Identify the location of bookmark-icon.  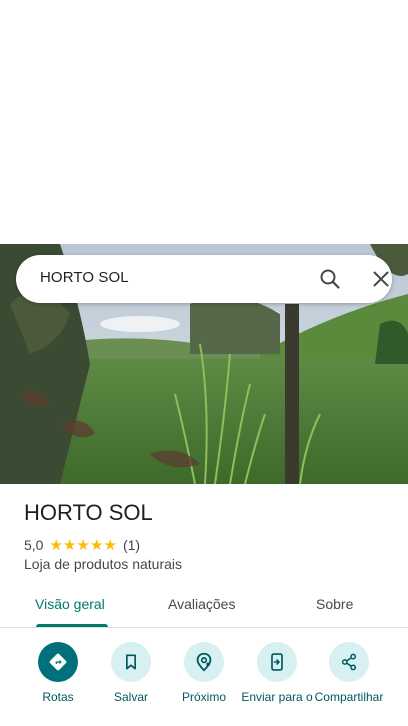
(131, 662).